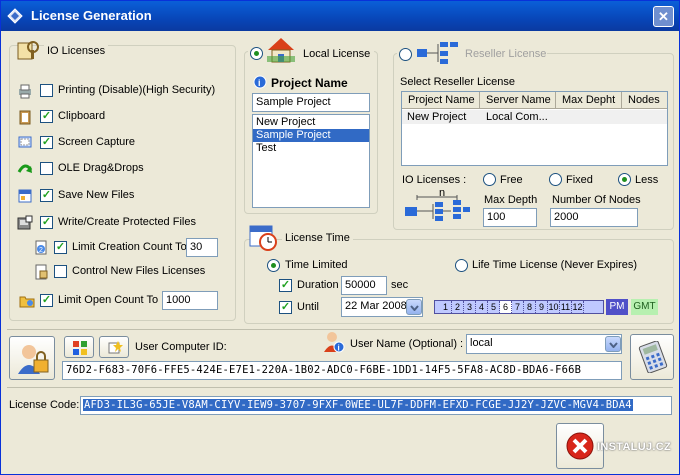  Describe the element at coordinates (580, 446) in the screenshot. I see `cancel-icon` at that location.